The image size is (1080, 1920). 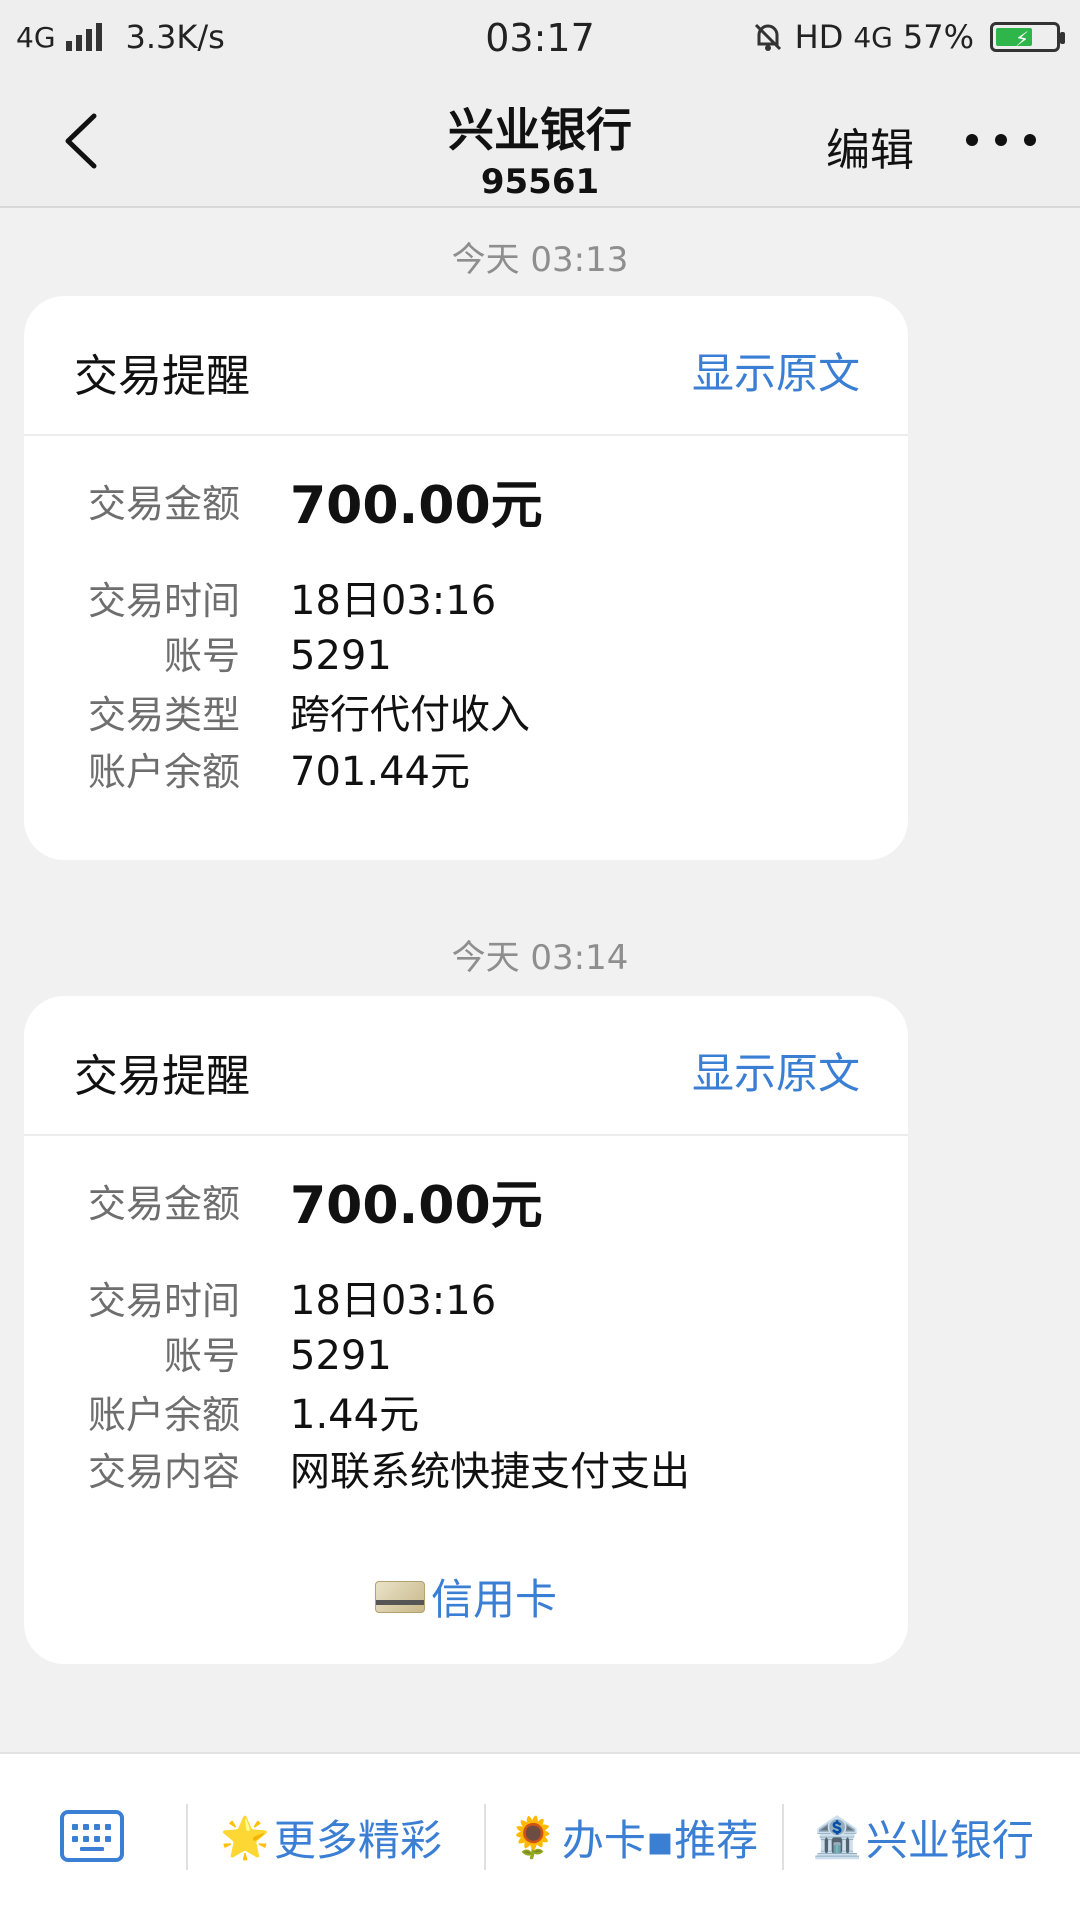 I want to click on menu-item-more: 🌟 更多精彩, so click(x=331, y=1837).